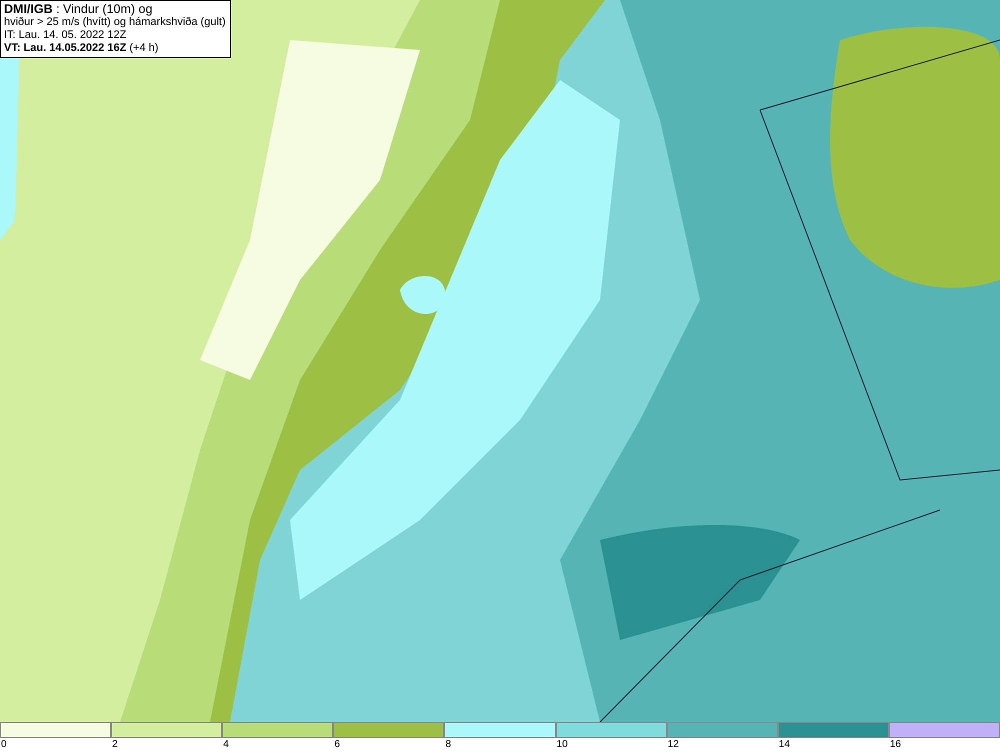  What do you see at coordinates (82, 48) in the screenshot?
I see `info-text: VT: Lau. 14.05.2022 16Z (+4 h)` at bounding box center [82, 48].